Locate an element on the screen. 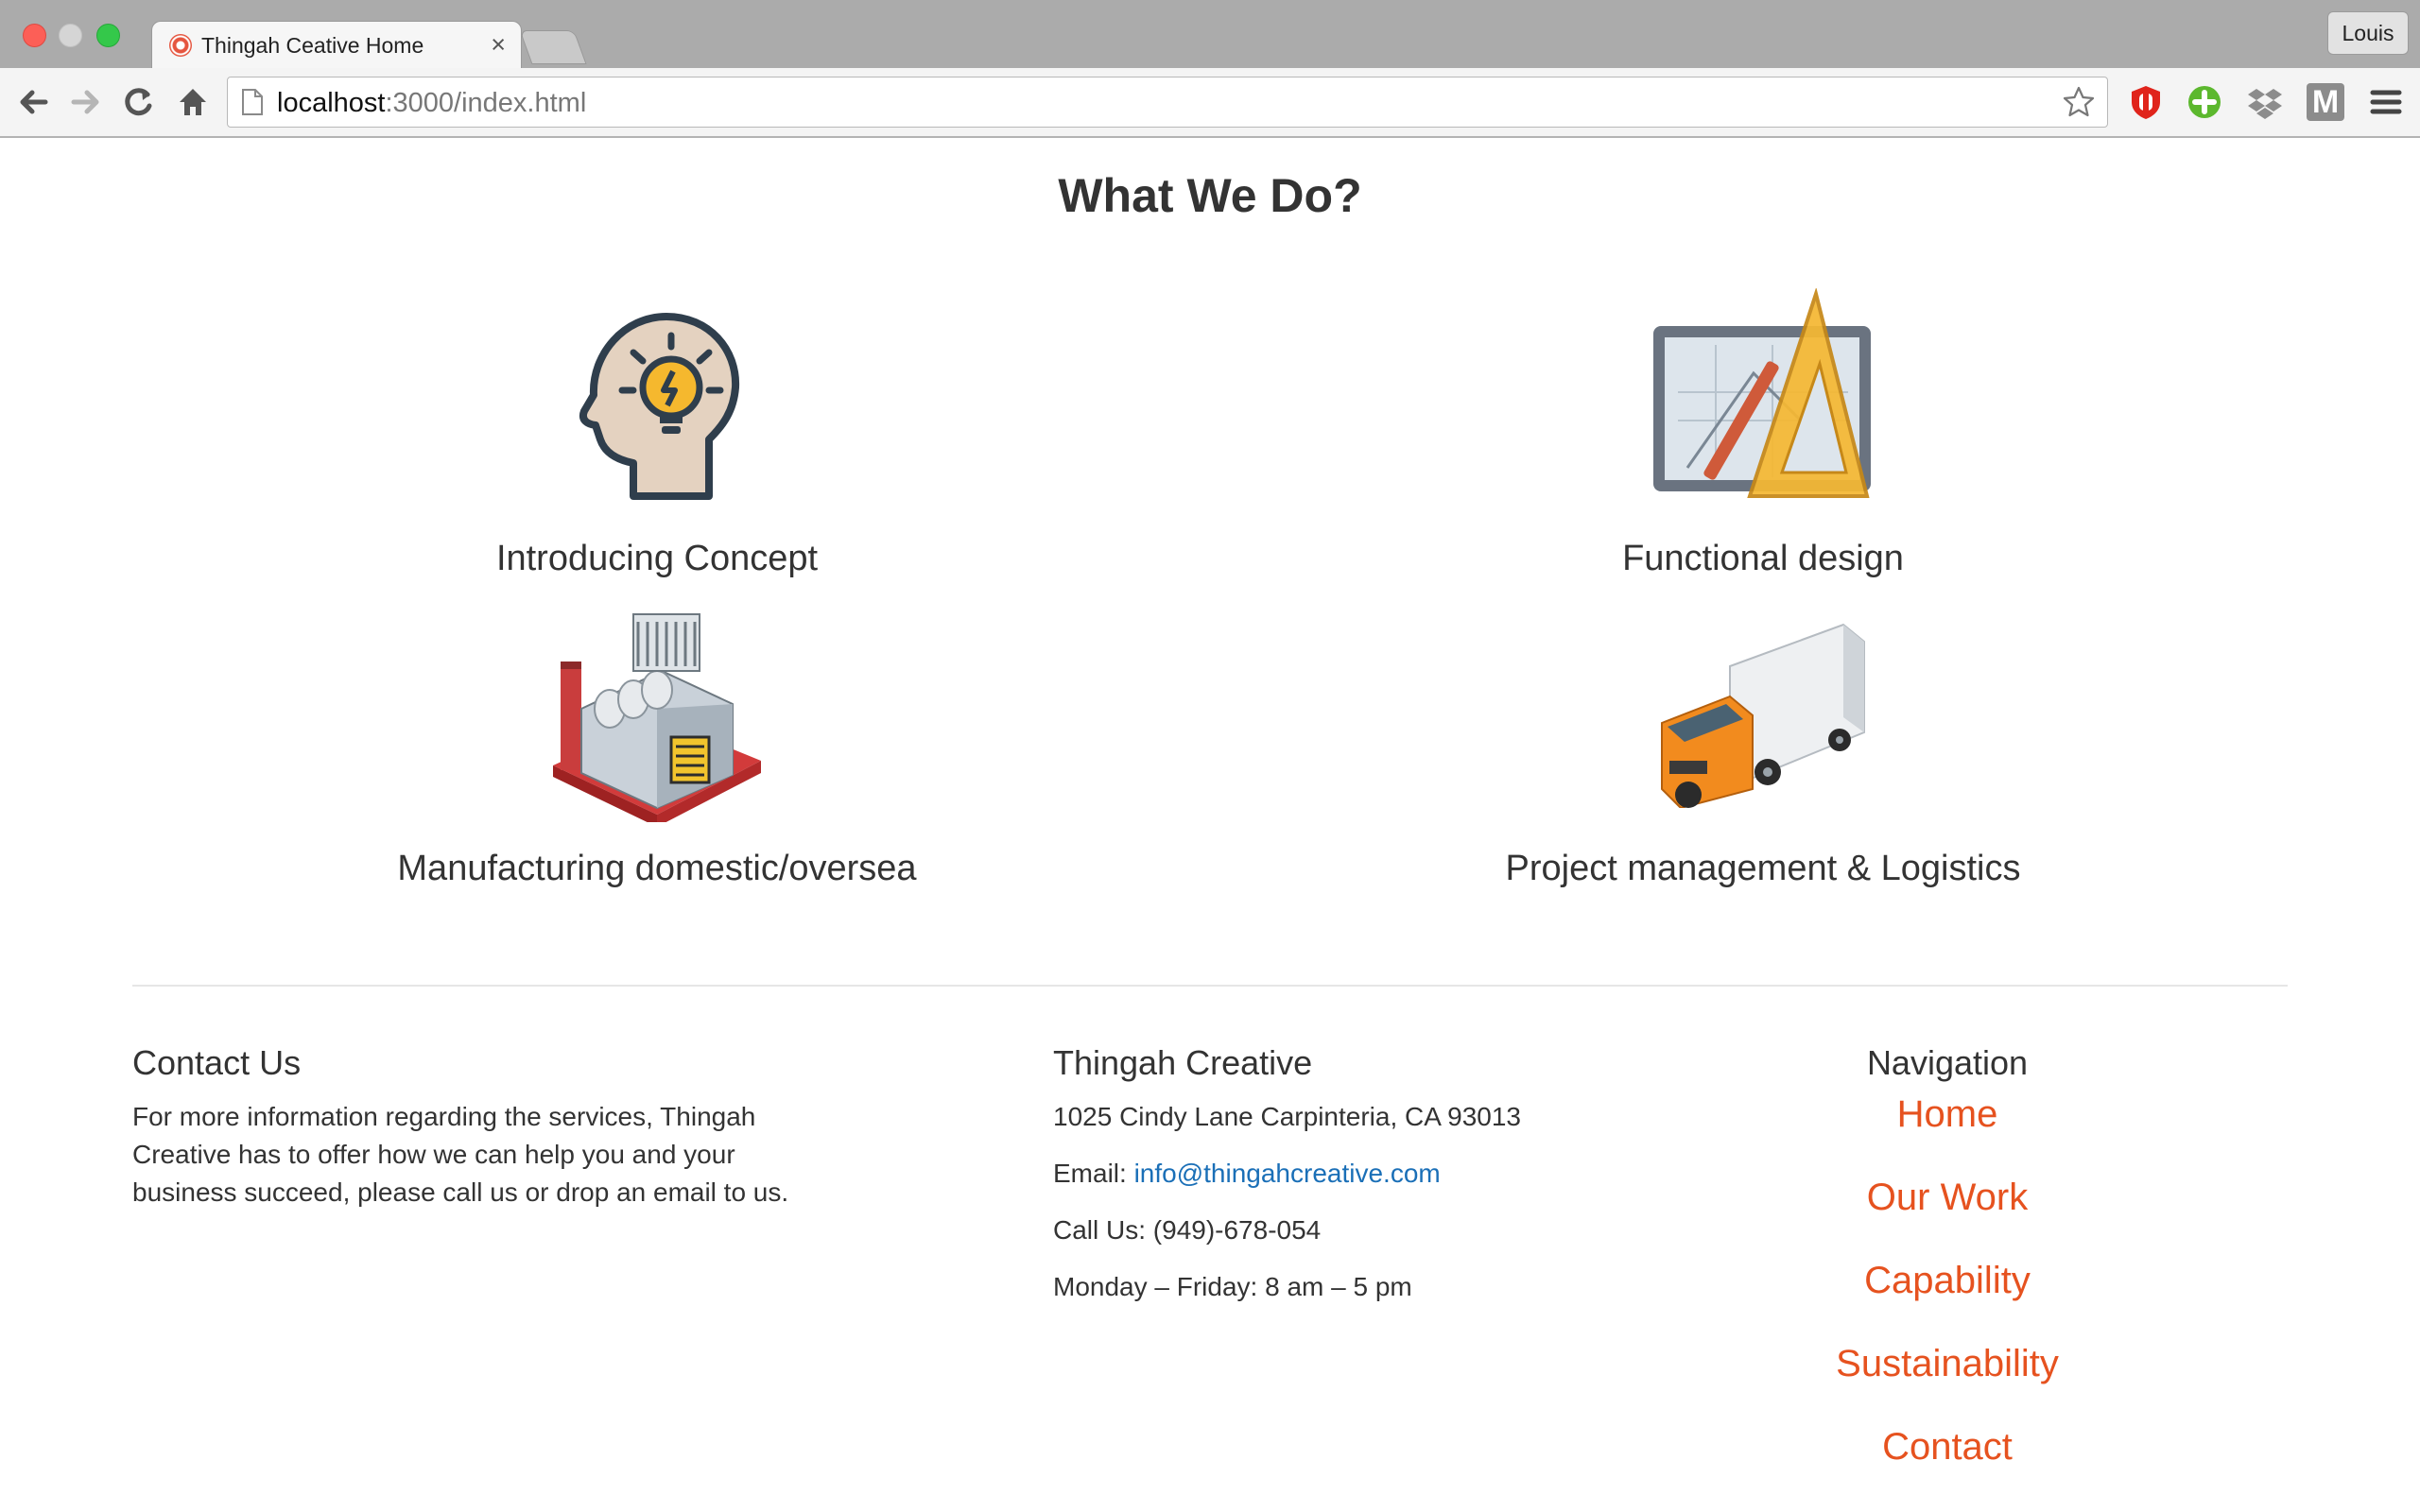 This screenshot has height=1512, width=2420. tab-title: Thingah Ceative Home is located at coordinates (312, 45).